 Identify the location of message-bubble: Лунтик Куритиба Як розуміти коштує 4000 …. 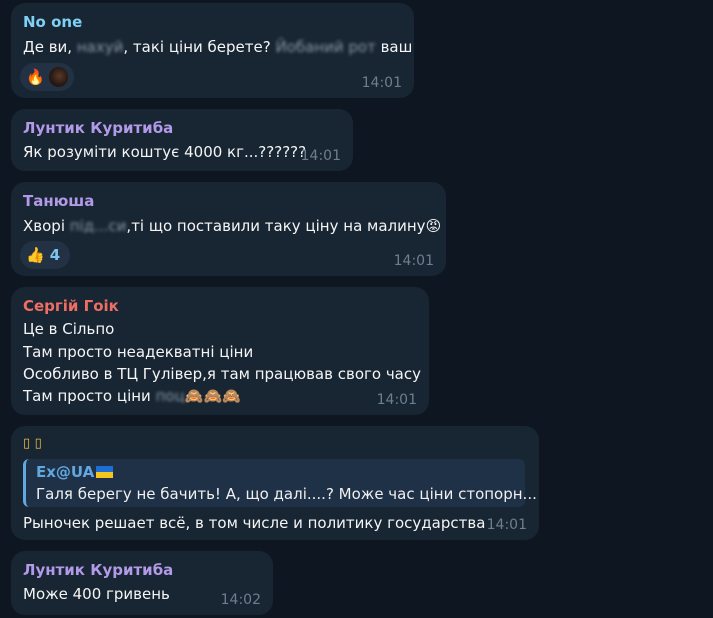
(182, 140).